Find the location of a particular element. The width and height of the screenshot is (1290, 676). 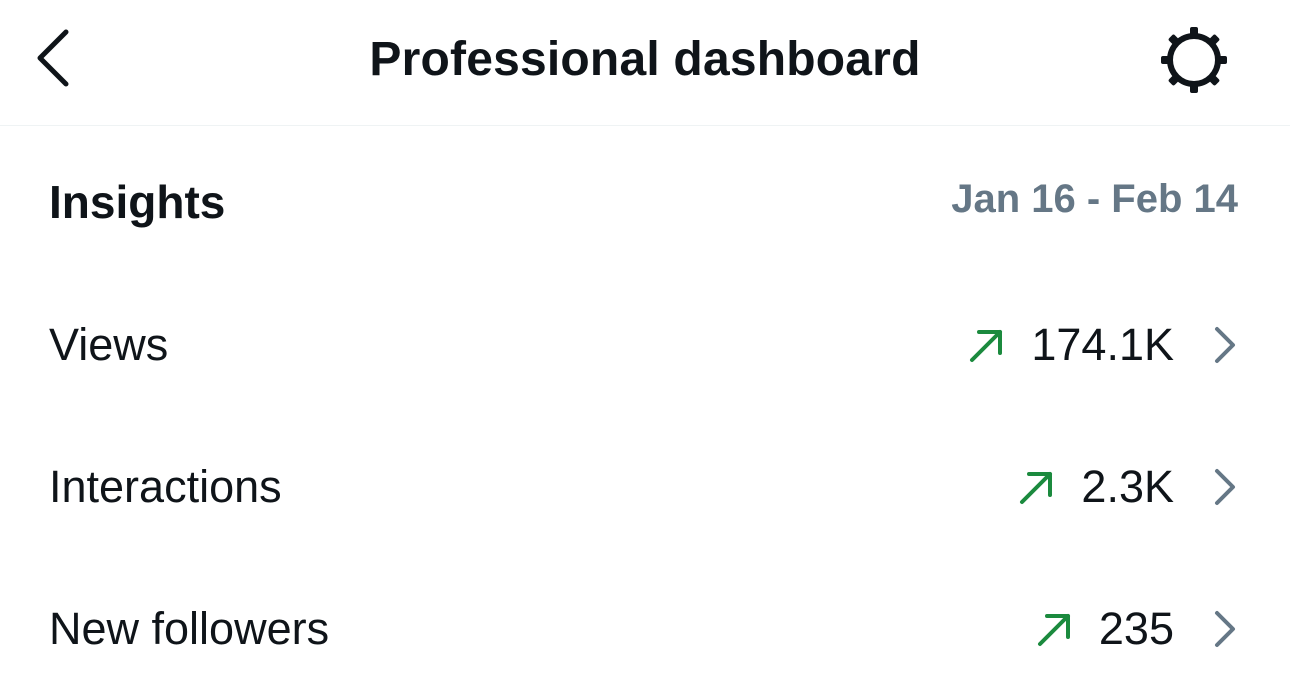

metric-label: Views is located at coordinates (109, 344).